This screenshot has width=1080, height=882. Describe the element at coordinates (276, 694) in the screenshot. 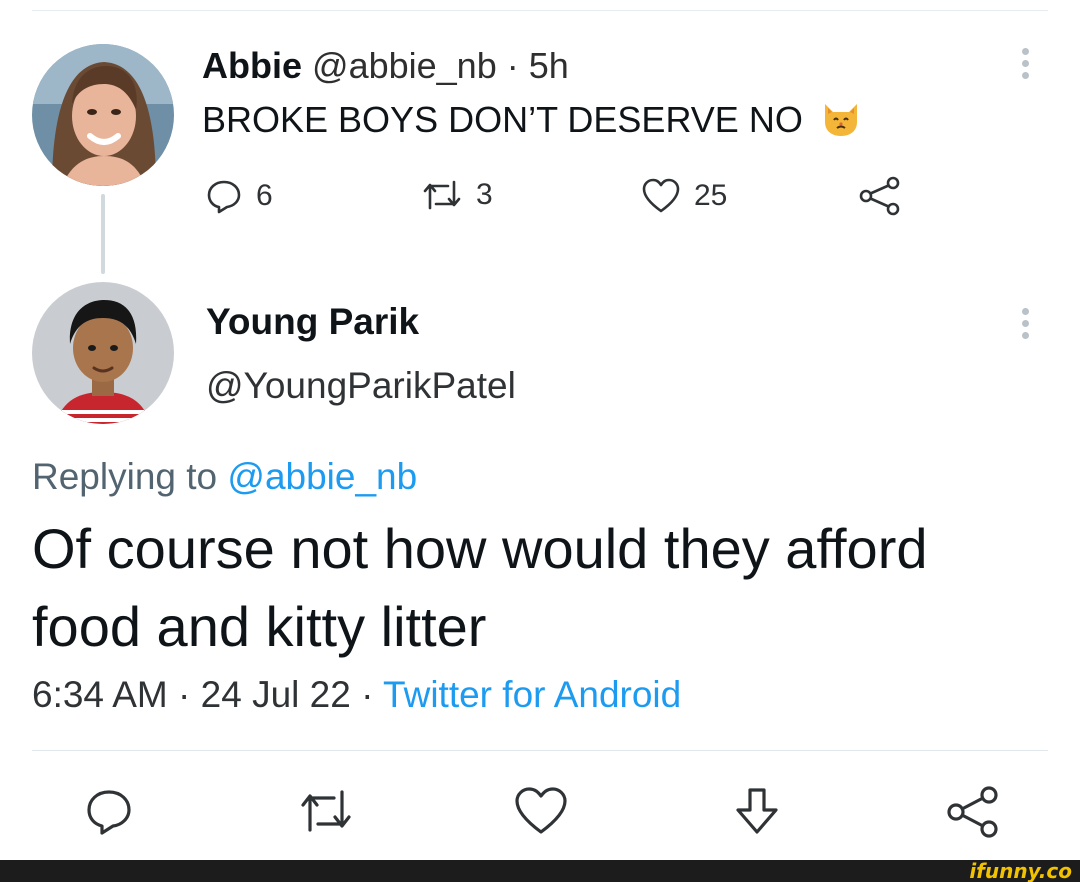

I see `tweet2-date: 24 Jul 22` at that location.